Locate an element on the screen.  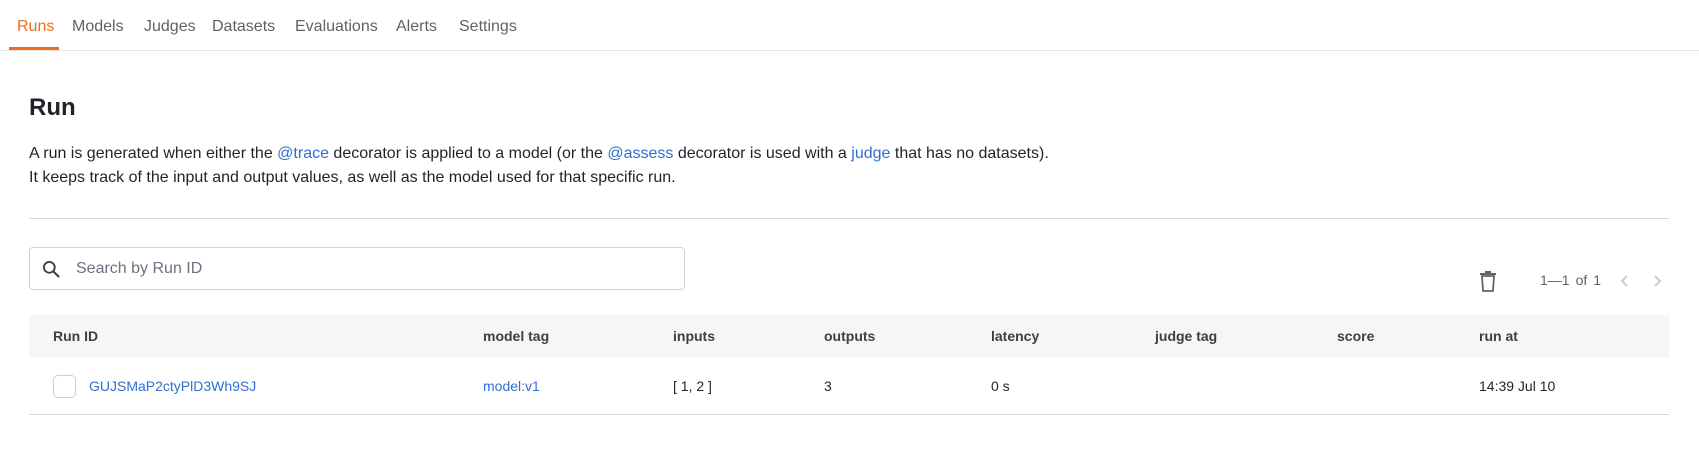
column-header-run-id: Run ID is located at coordinates (75, 336).